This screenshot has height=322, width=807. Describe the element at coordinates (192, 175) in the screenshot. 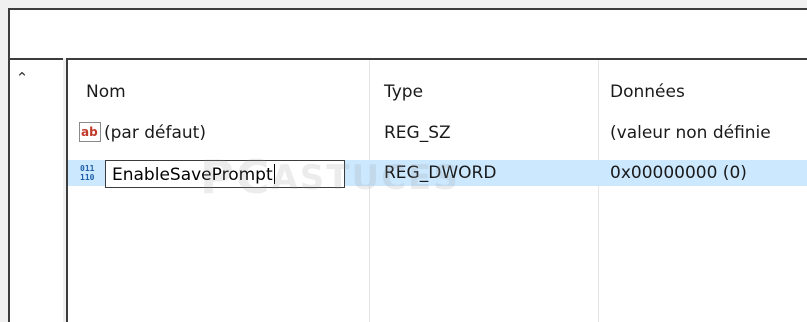

I see `rename-input-text: EnableSavePrompt` at that location.